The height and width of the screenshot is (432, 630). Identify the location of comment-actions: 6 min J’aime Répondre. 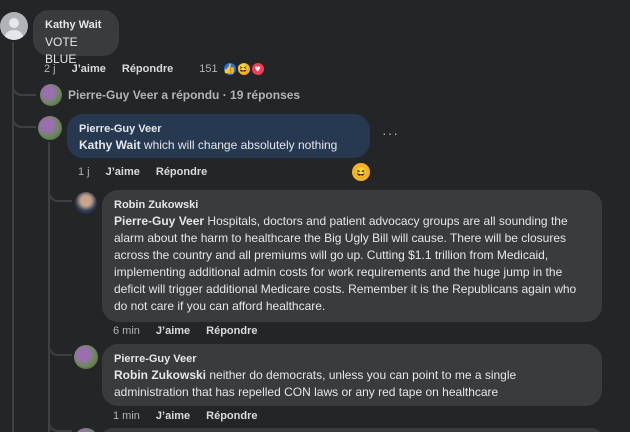
(185, 331).